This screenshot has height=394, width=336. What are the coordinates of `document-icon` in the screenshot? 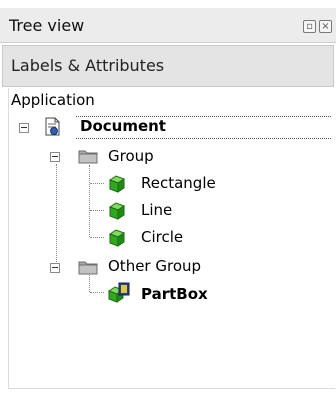 It's located at (52, 126).